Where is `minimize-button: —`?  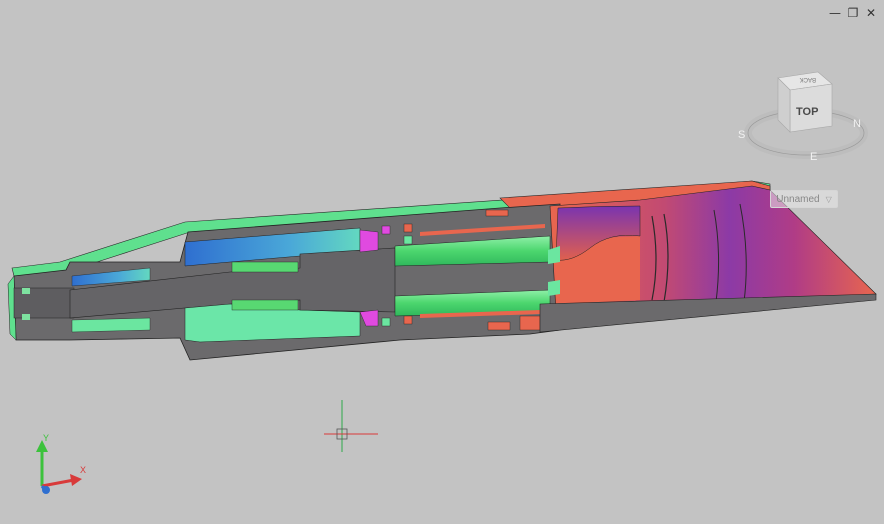
minimize-button: — is located at coordinates (835, 13).